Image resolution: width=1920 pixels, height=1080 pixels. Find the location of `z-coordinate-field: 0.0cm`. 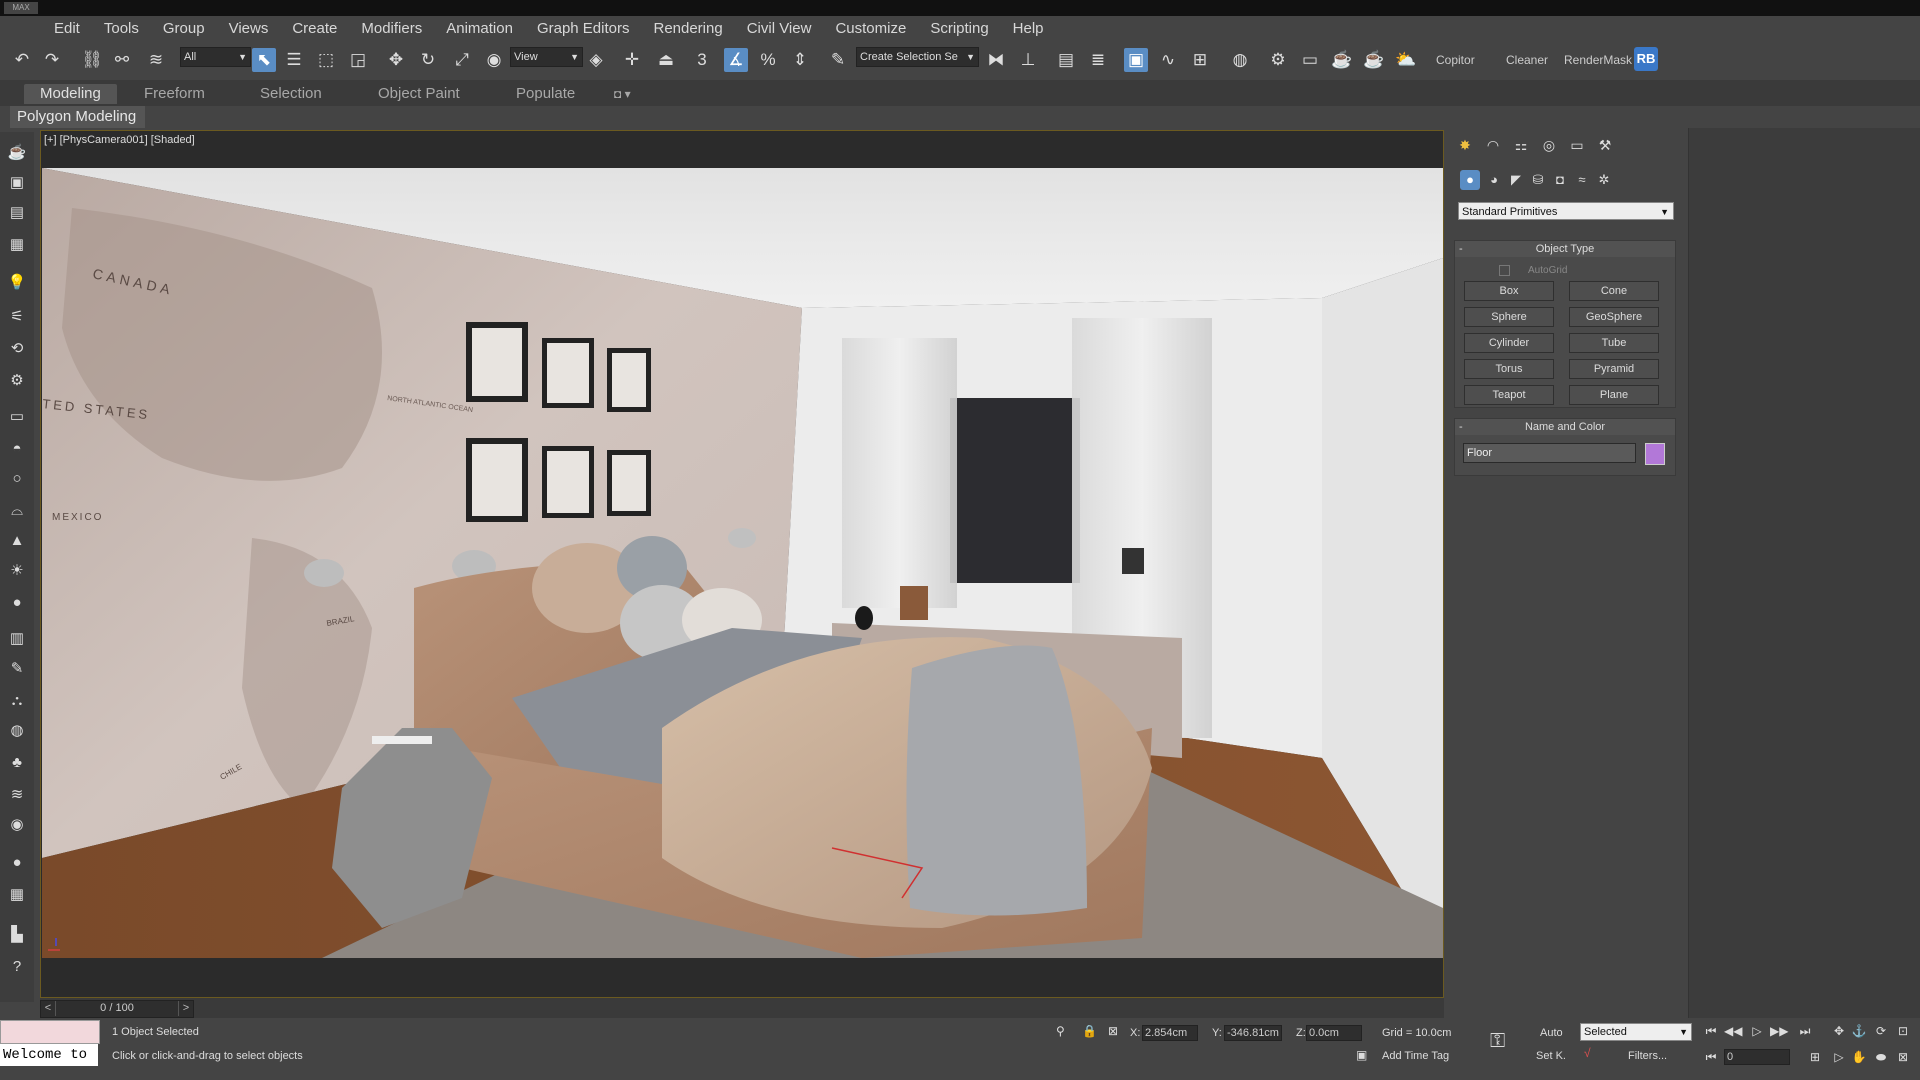

z-coordinate-field: 0.0cm is located at coordinates (1334, 1033).